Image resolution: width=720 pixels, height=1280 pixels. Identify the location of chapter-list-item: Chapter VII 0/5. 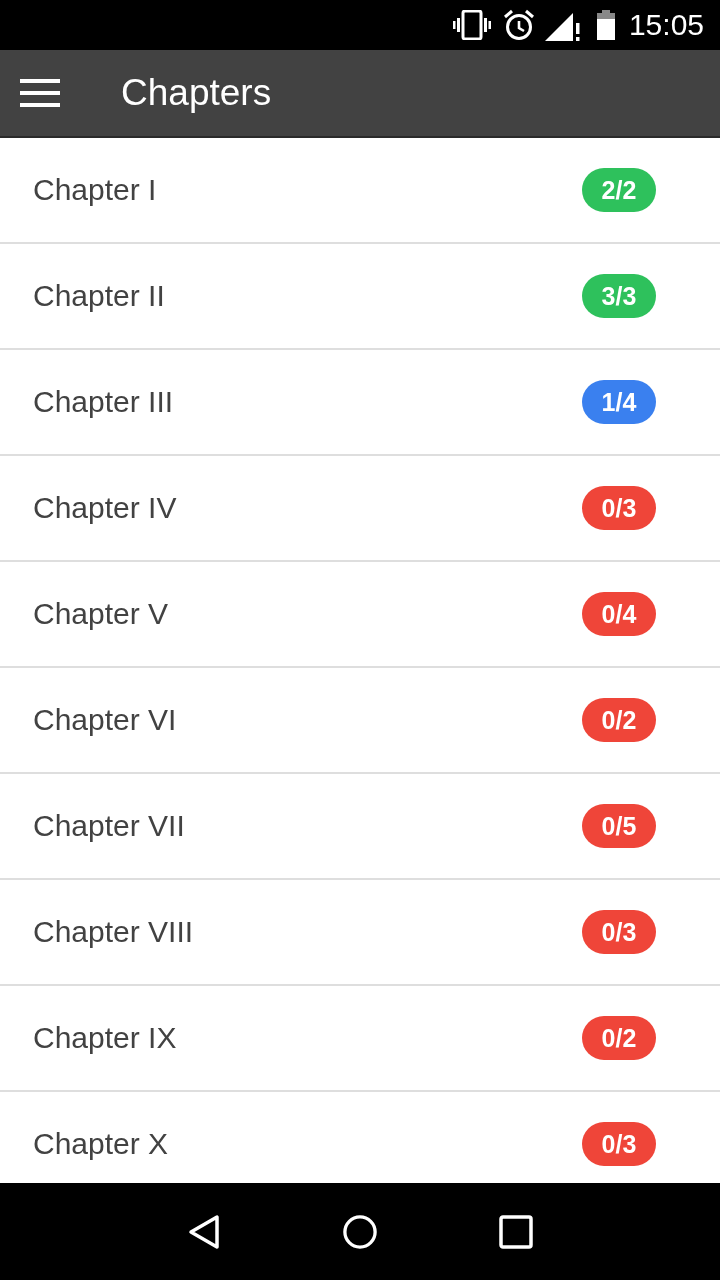
(360, 827).